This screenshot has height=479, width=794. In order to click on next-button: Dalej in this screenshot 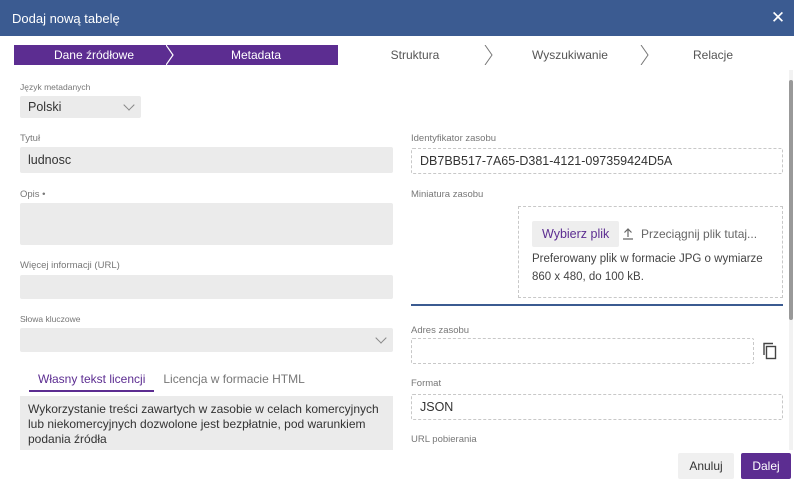, I will do `click(766, 466)`.